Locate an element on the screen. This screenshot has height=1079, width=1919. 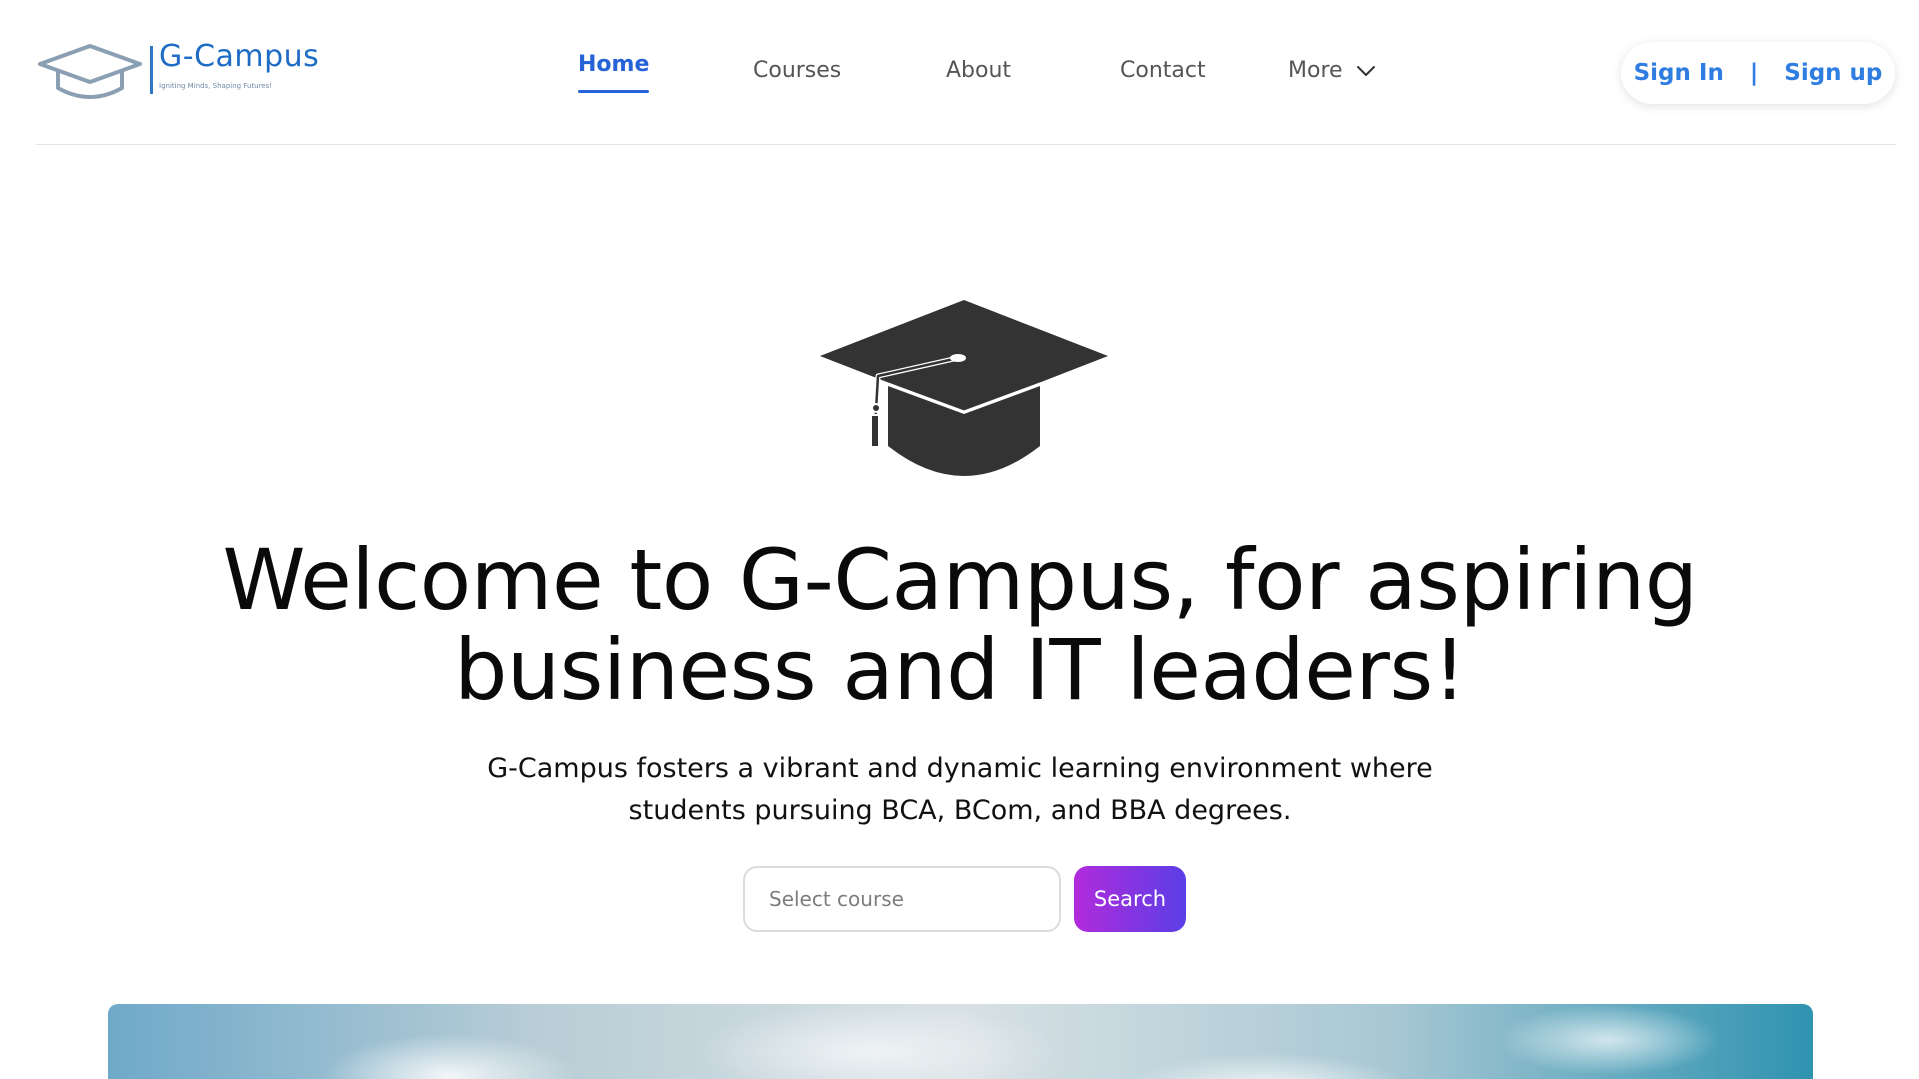
nav-contact: Contact is located at coordinates (1163, 70).